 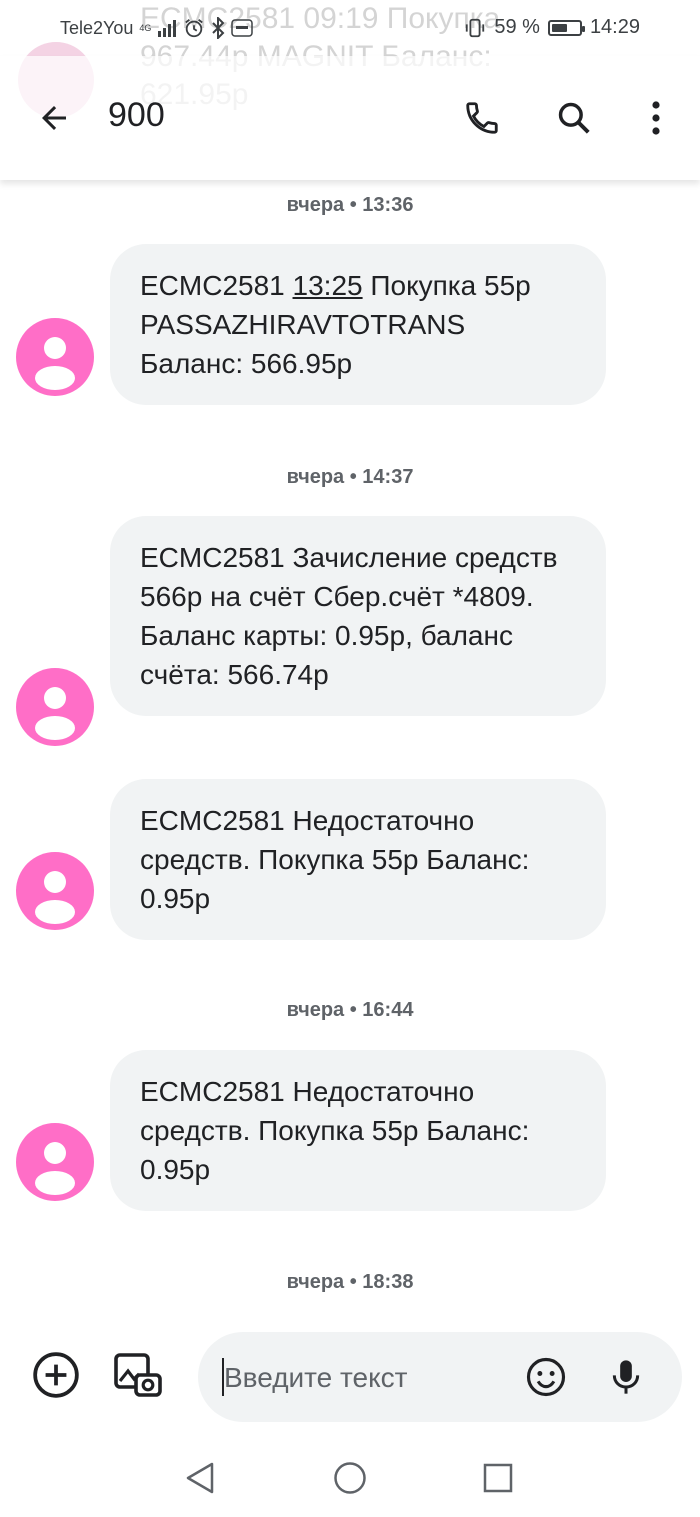 I want to click on battery-percent: 59 %, so click(x=517, y=27).